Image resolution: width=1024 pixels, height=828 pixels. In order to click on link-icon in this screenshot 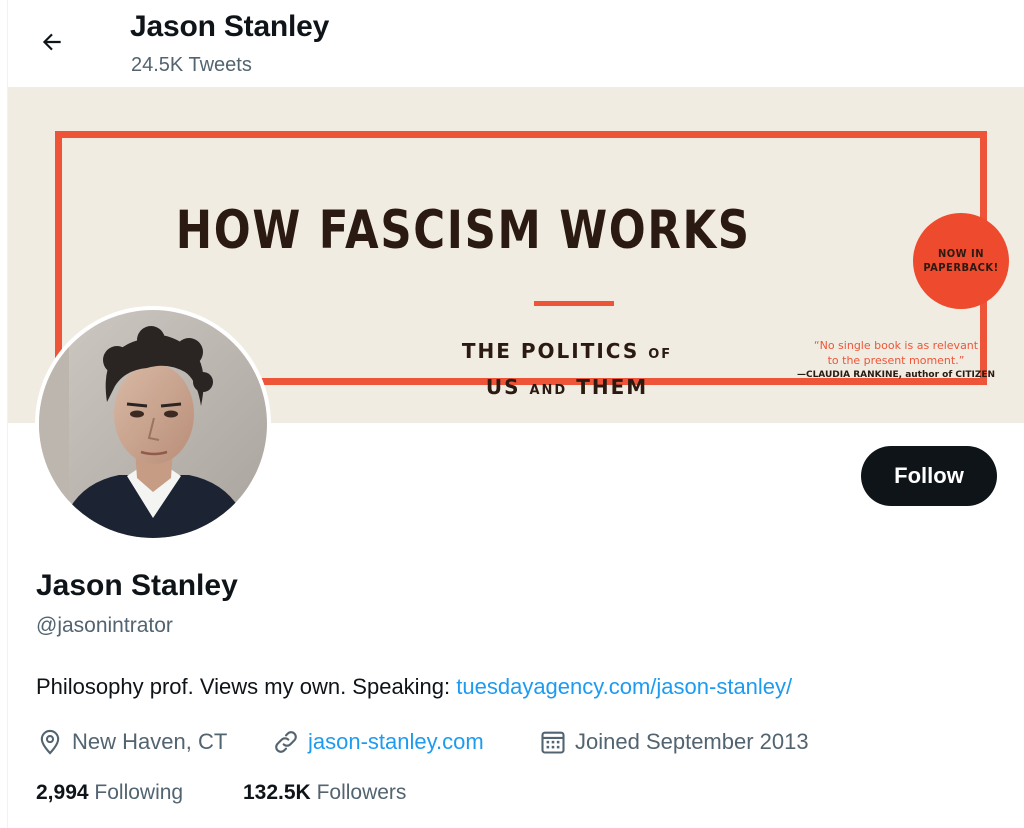, I will do `click(286, 742)`.